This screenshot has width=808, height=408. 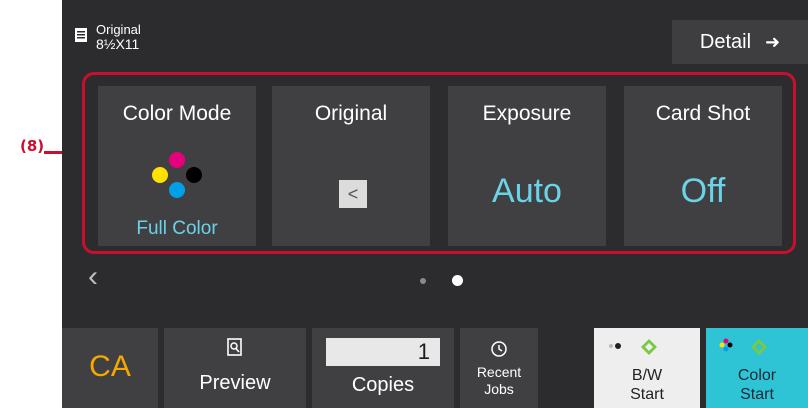 I want to click on callout-label: (8), so click(x=32, y=146).